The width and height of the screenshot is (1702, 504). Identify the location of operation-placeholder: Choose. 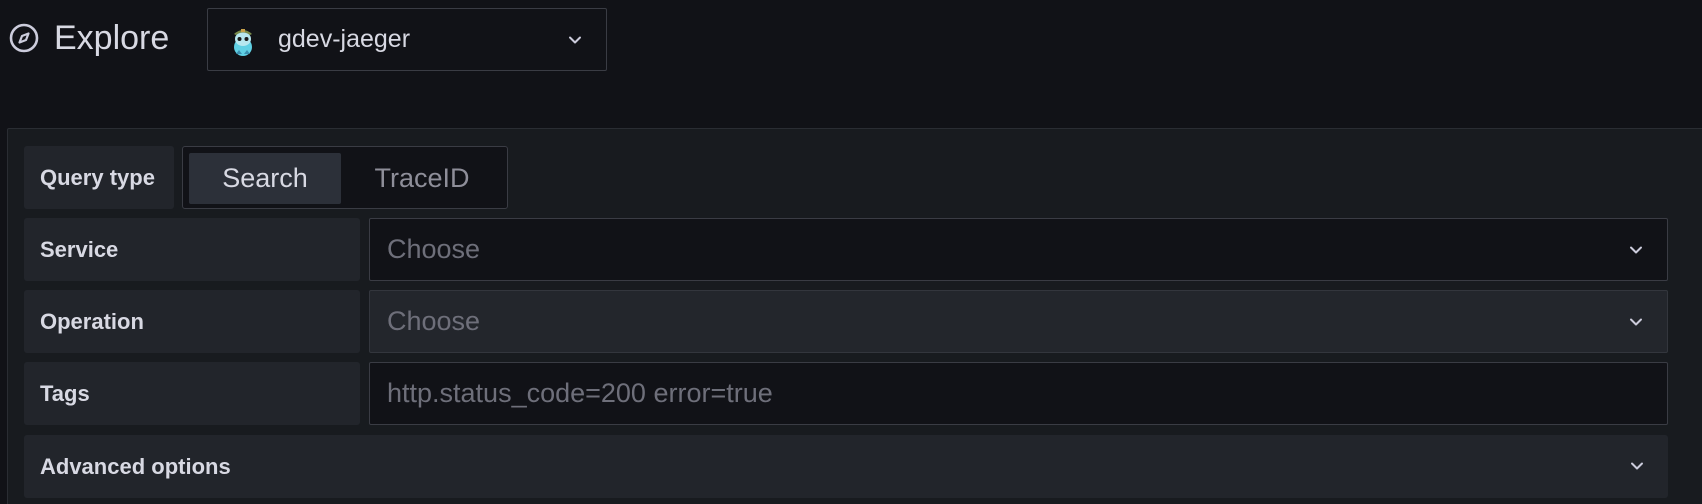
(434, 321).